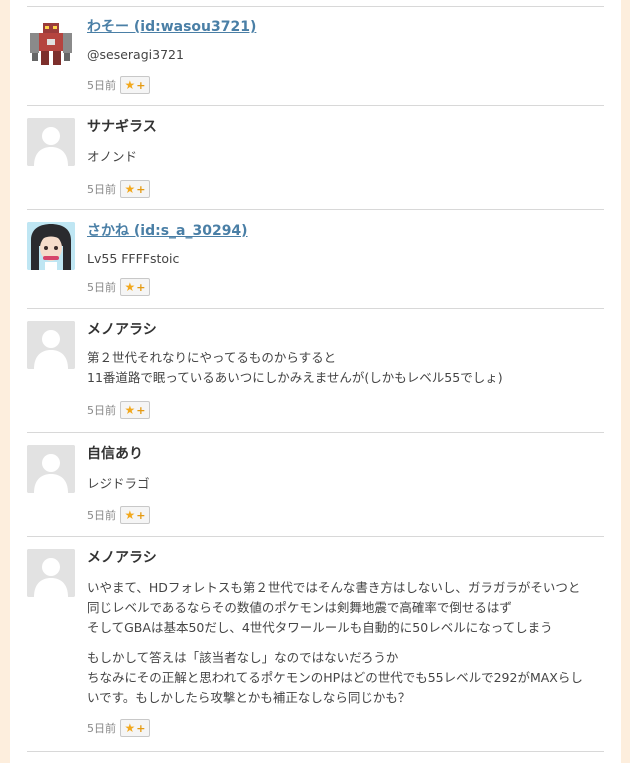 Image resolution: width=630 pixels, height=763 pixels. I want to click on answer-text-line: そしてGBAは基本50だし、4世代タワールールも自動的に50レベルになってしまう, so click(320, 627).